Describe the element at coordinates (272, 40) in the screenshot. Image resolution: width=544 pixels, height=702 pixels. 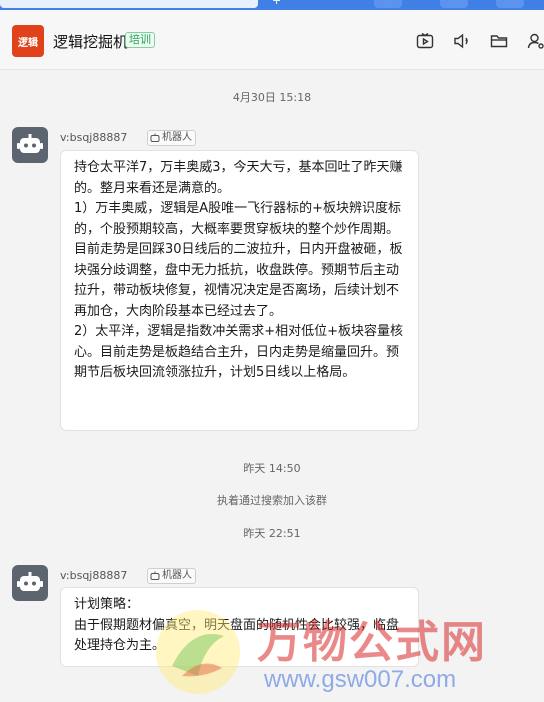
I see `chat-header: 逻辑 逻辑挖掘机 培训` at that location.